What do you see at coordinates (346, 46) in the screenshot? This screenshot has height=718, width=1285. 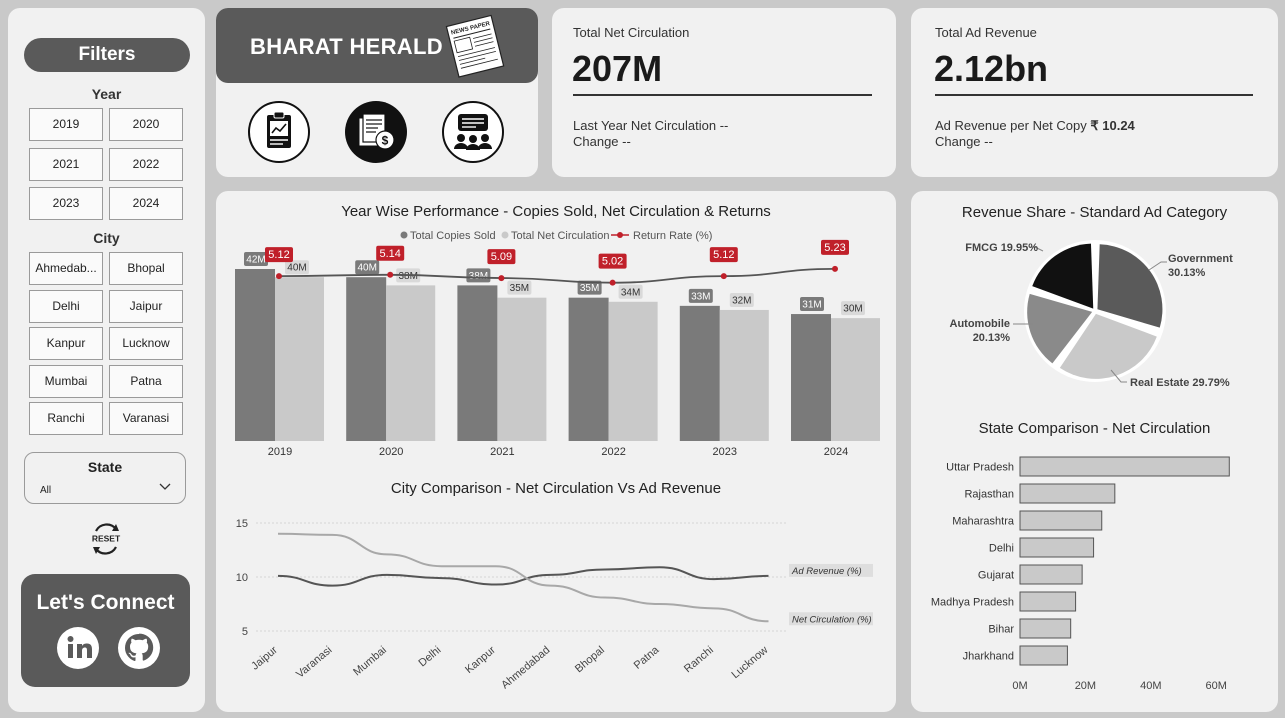 I see `brand-title: BHARAT HERALD` at bounding box center [346, 46].